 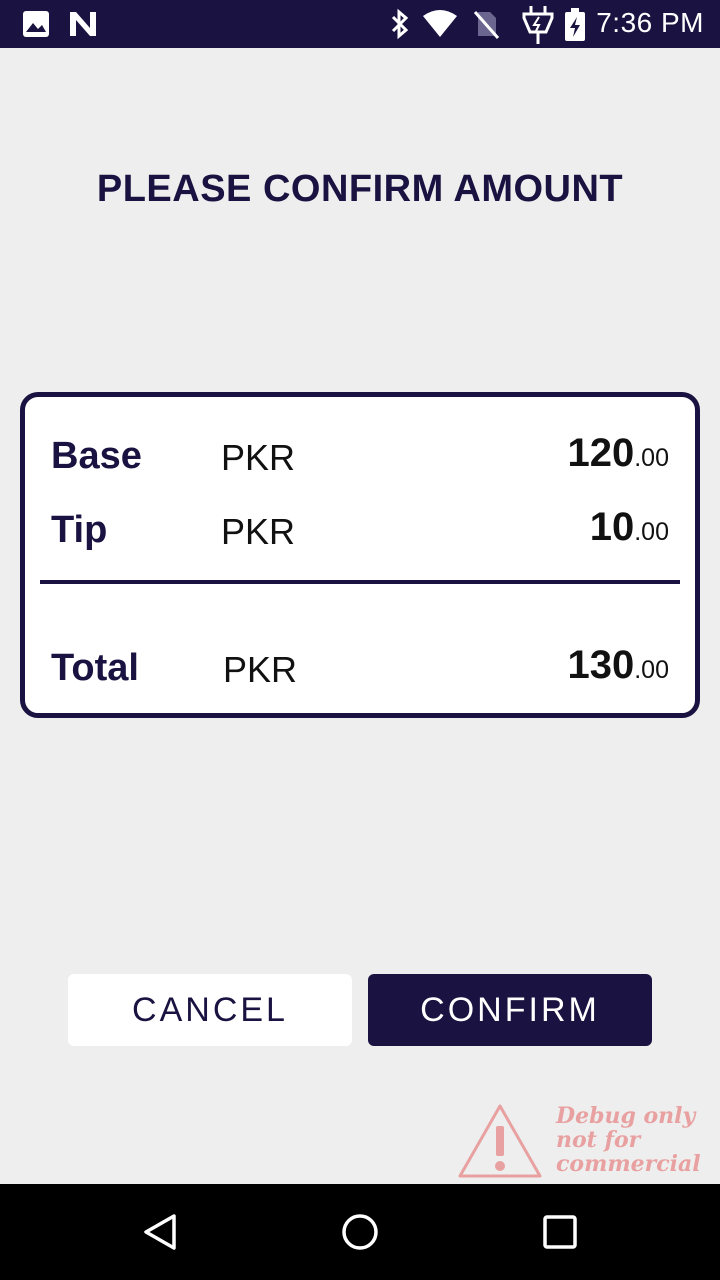 What do you see at coordinates (500, 1141) in the screenshot?
I see `warning-triangle-icon` at bounding box center [500, 1141].